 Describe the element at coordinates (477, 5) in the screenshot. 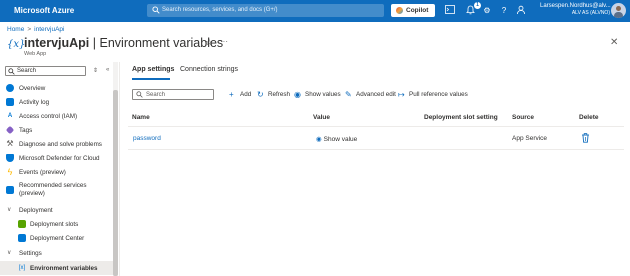

I see `notification-badge: 1` at that location.